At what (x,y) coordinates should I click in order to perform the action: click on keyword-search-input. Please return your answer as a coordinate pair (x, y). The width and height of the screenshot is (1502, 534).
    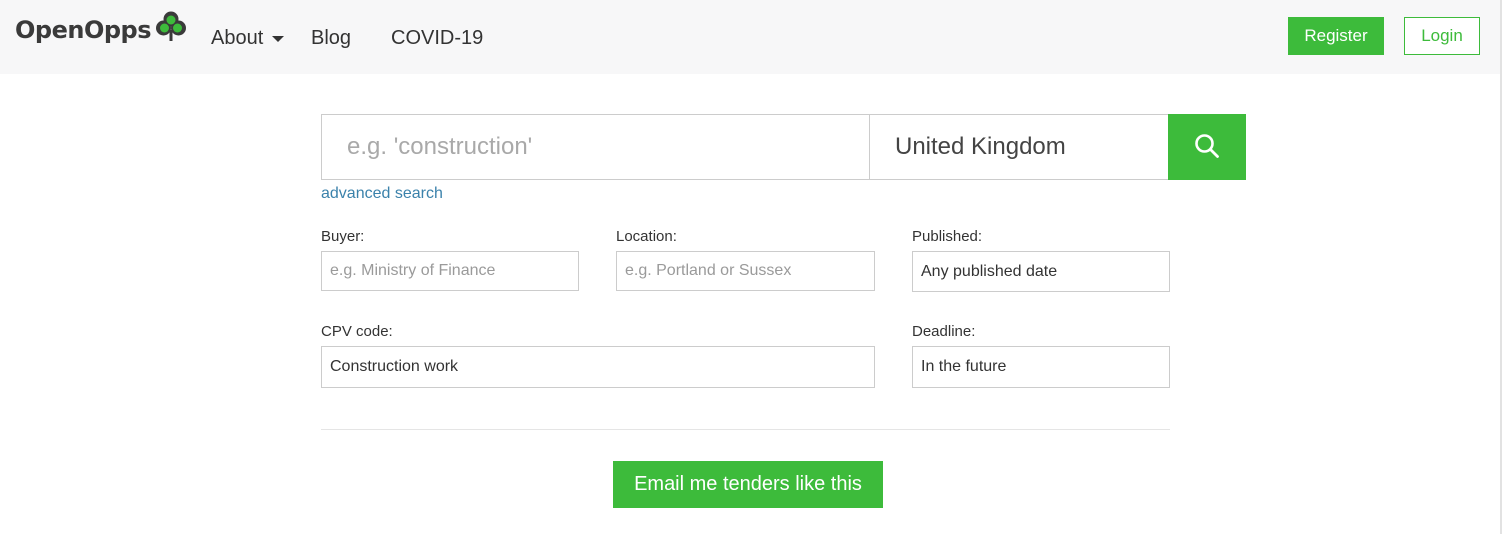
    Looking at the image, I should click on (595, 147).